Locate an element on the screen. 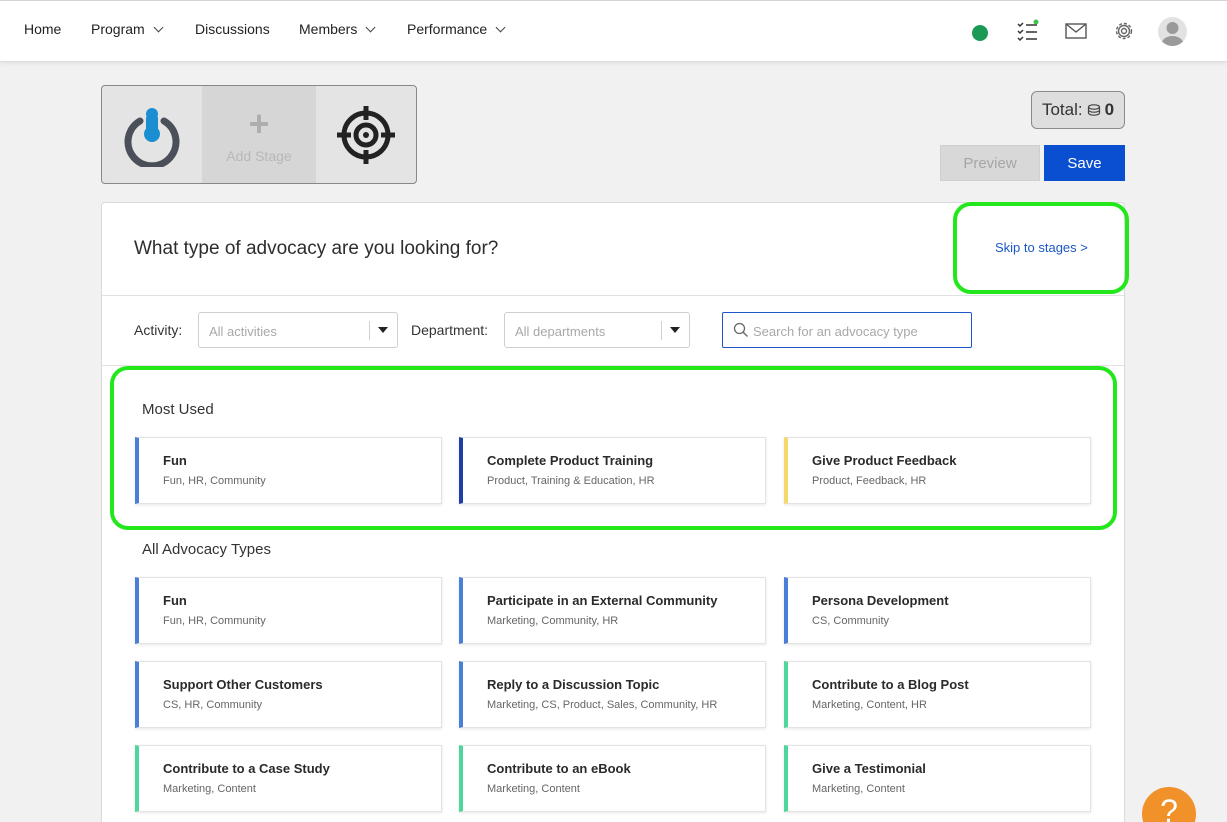 The width and height of the screenshot is (1227, 822). activity-select: All activities is located at coordinates (298, 330).